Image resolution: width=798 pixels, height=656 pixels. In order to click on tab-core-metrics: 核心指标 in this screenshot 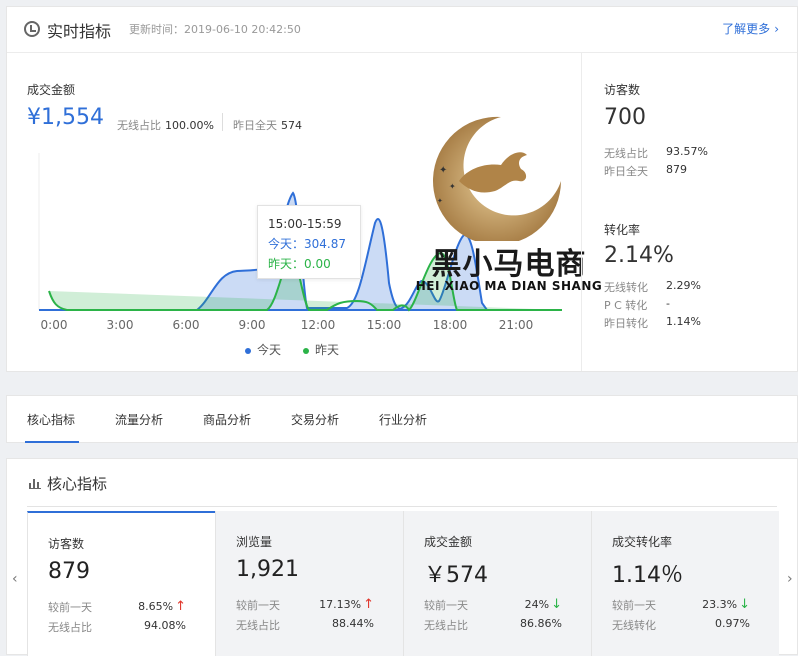, I will do `click(52, 427)`.